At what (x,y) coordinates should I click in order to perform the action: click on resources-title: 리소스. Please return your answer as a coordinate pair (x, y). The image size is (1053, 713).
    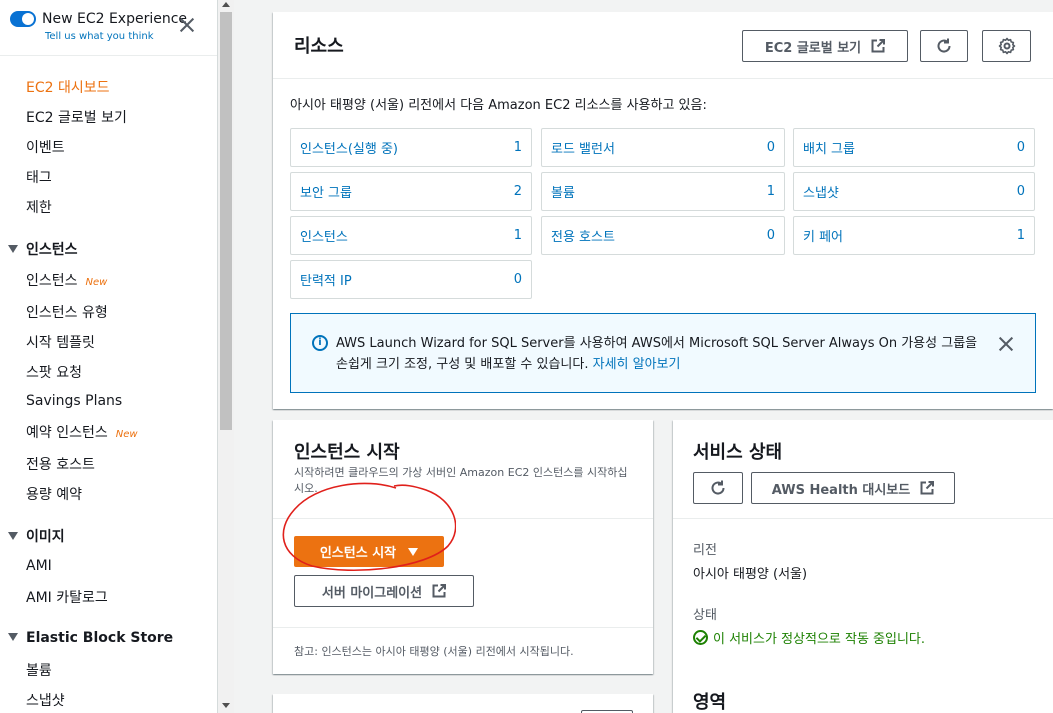
    Looking at the image, I should click on (319, 46).